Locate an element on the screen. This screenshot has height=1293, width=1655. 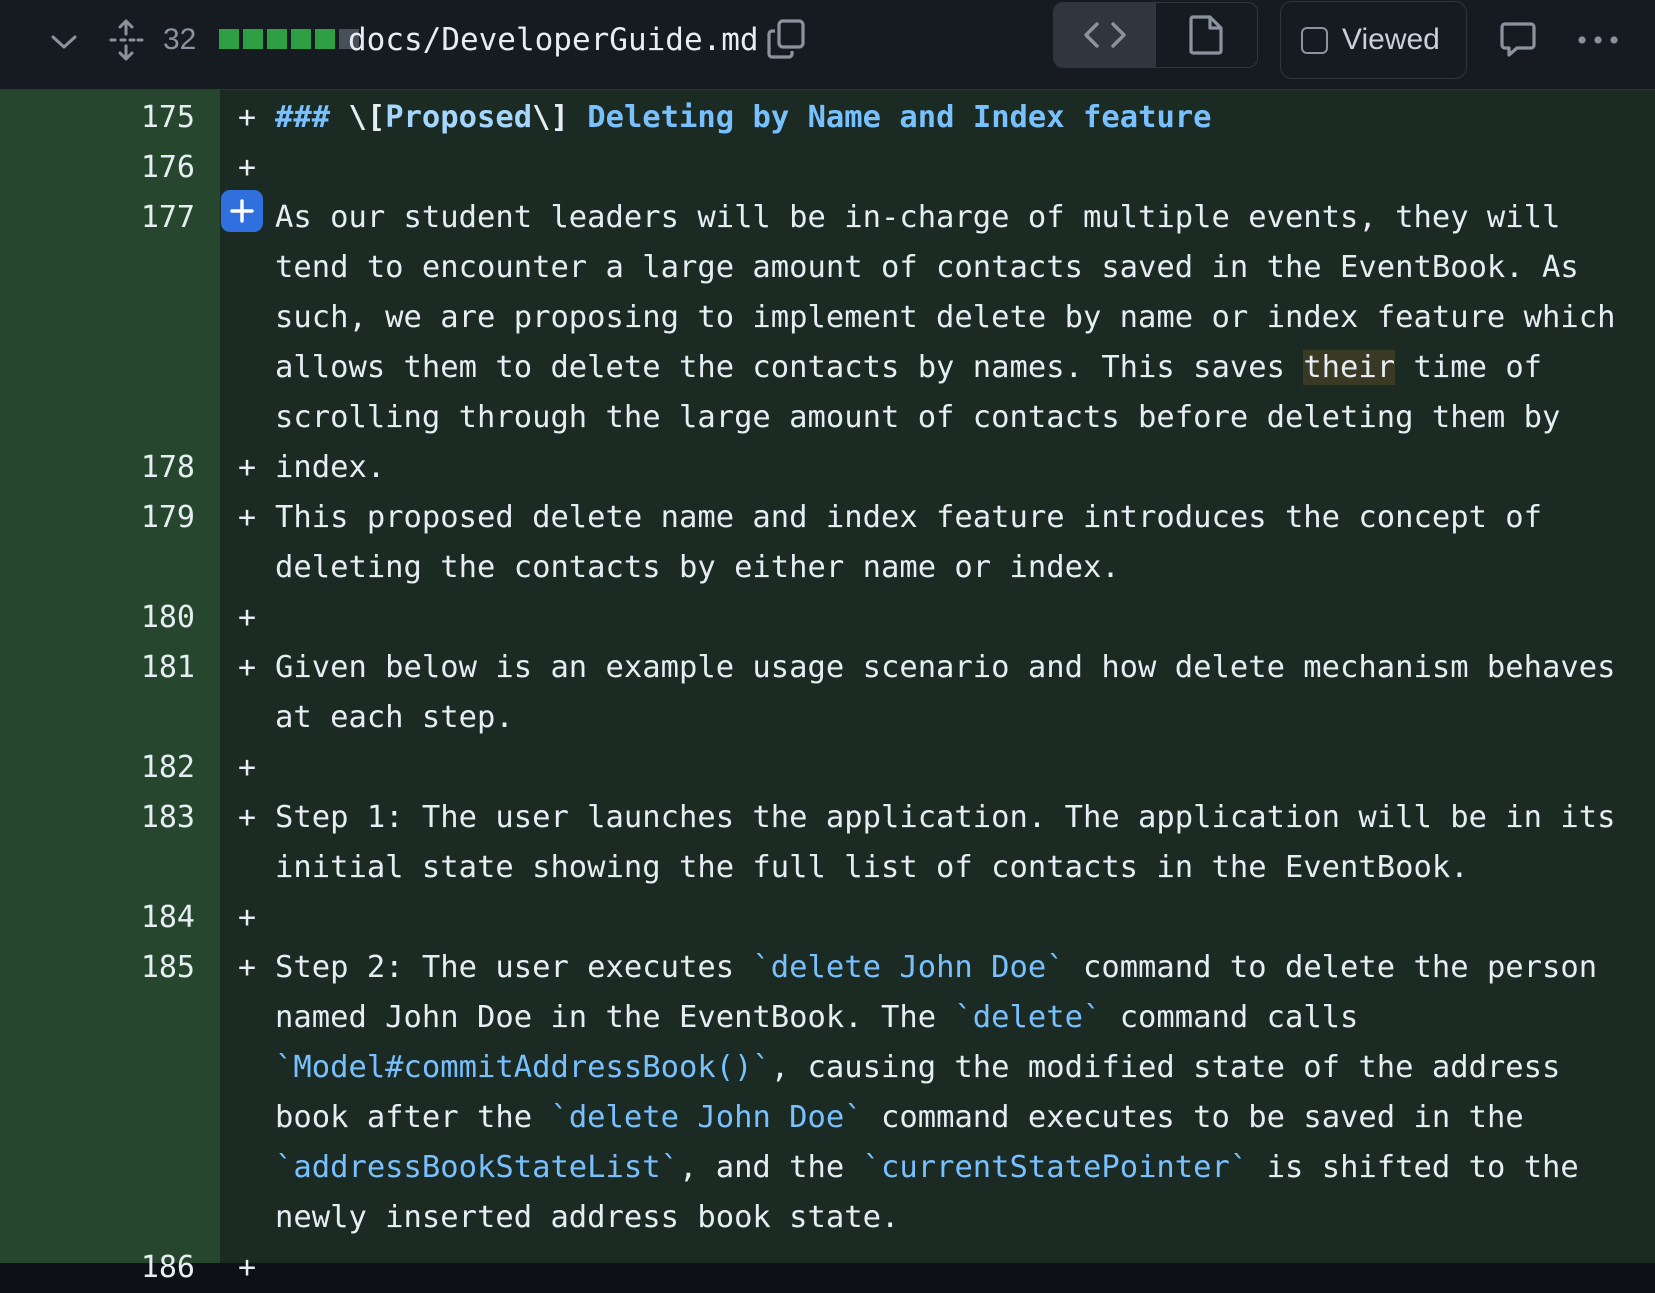
unfold-icon is located at coordinates (126, 40).